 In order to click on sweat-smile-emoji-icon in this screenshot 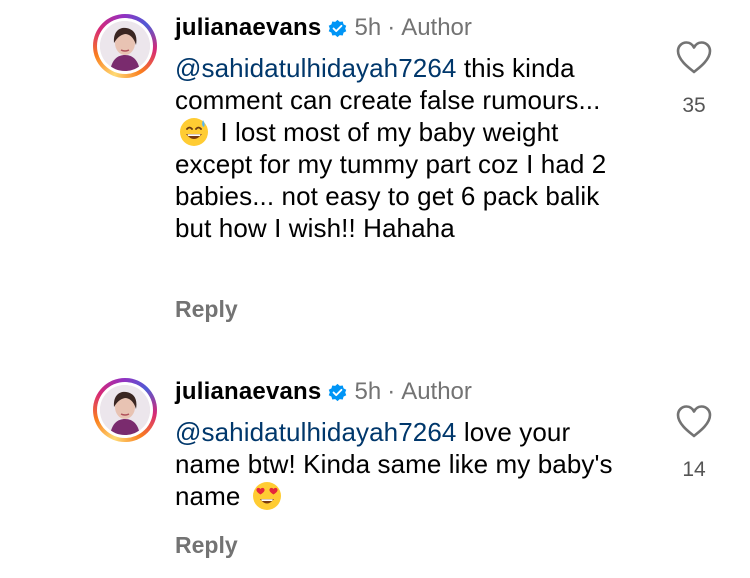, I will do `click(194, 132)`.